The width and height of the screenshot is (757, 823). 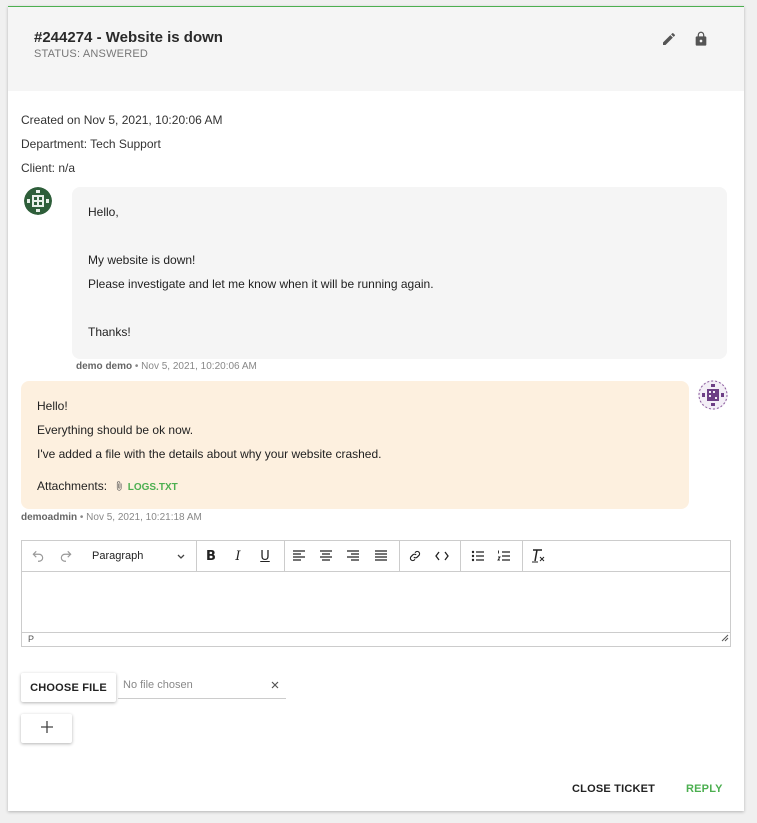 I want to click on client-message-byline: demo demo • Nov 5, 2021, 10:20:06 AM, so click(x=166, y=366).